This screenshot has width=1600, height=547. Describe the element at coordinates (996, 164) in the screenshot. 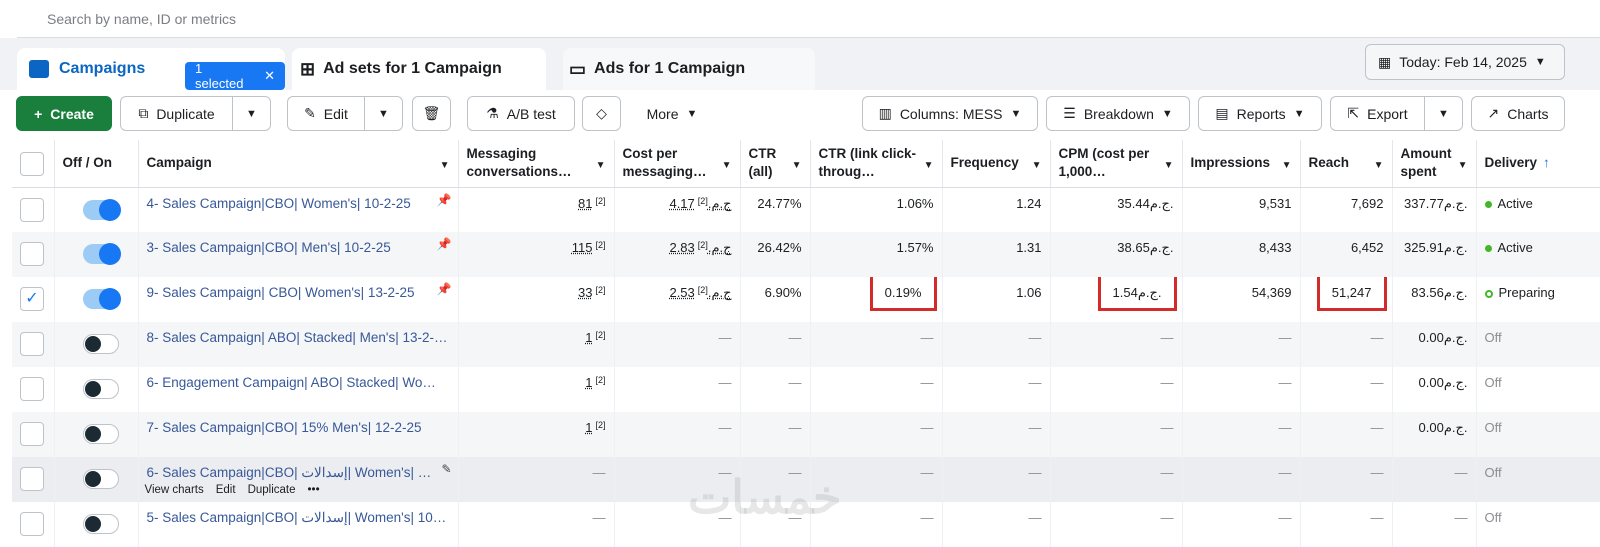

I see `header-frequency: Frequency ▼` at that location.